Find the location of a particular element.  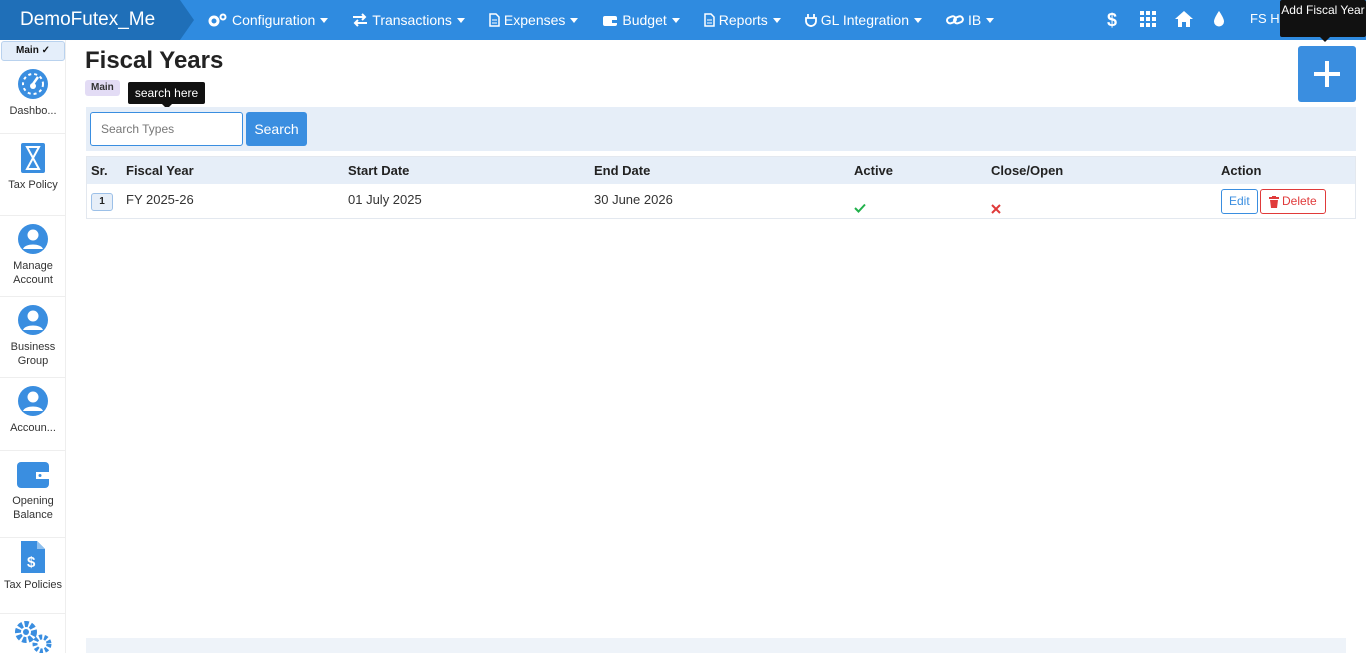

cell-start-date: 01 July 2025 is located at coordinates (385, 199).